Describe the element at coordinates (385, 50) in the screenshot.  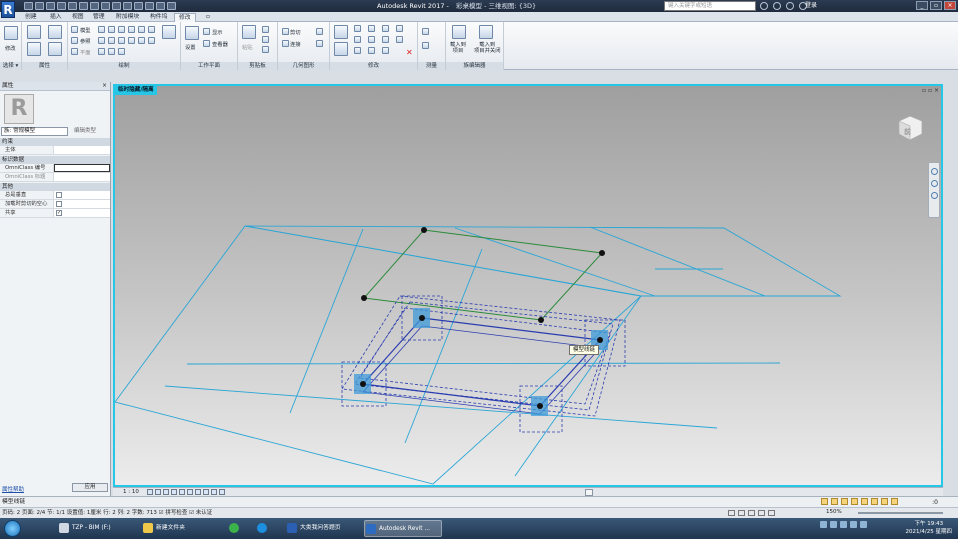
I see `scale-icon` at that location.